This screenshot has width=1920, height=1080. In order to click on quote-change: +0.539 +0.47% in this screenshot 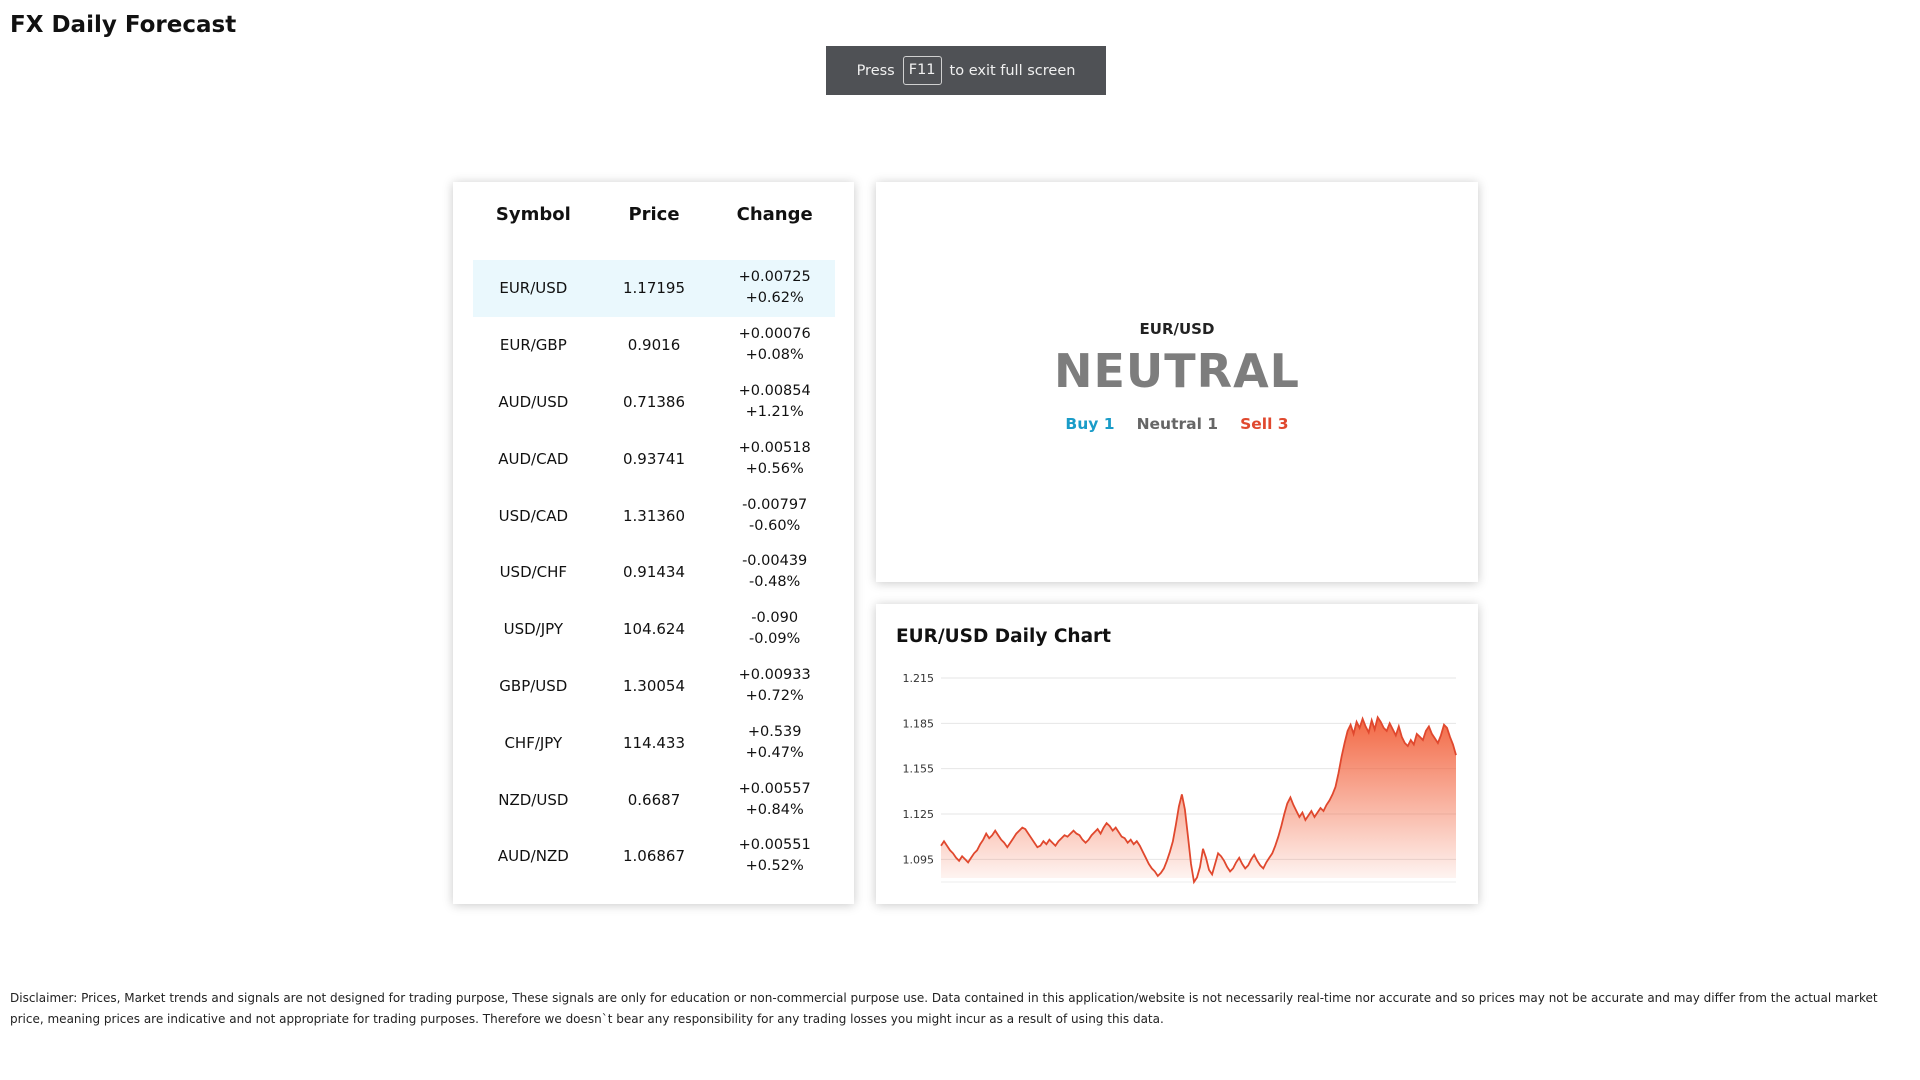, I will do `click(774, 743)`.